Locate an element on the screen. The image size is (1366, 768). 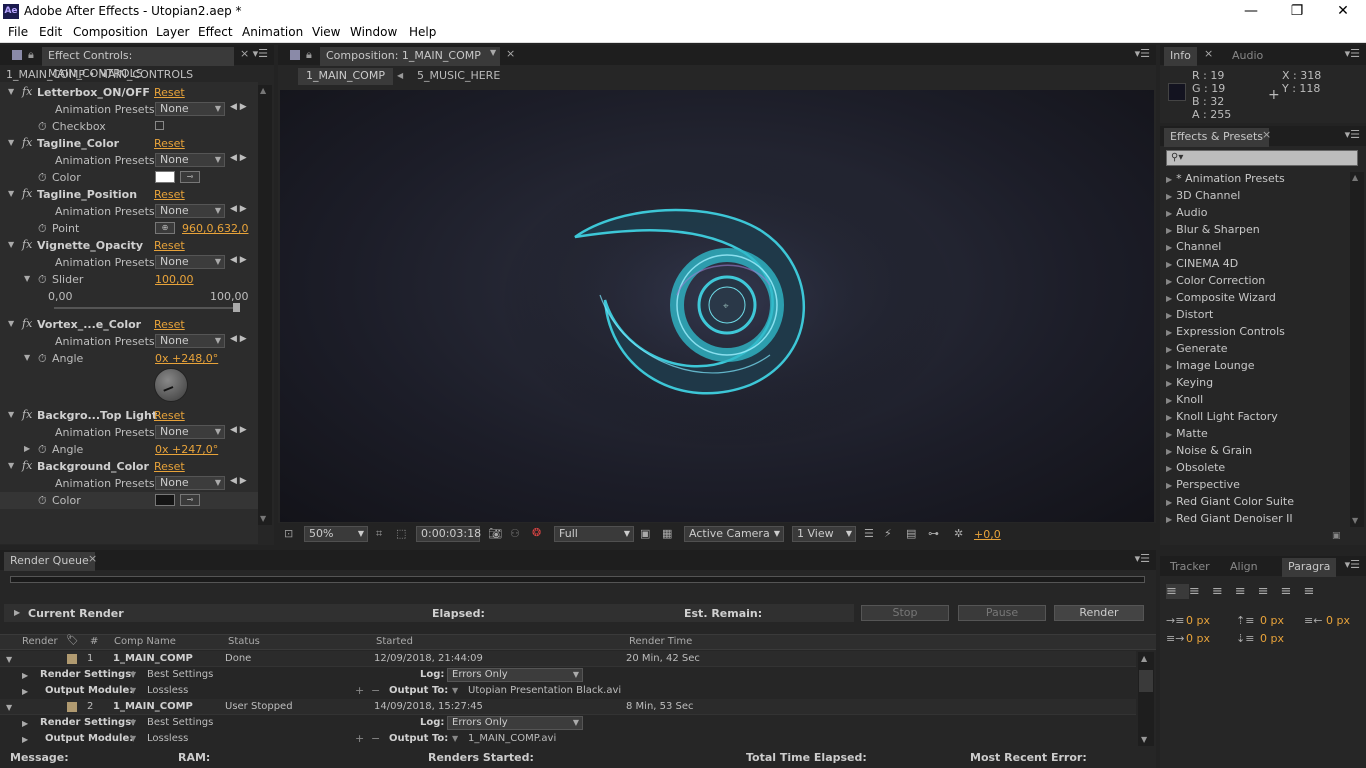
effect-category-item: ▶ Knoll Light Factory is located at coordinates (1222, 418).